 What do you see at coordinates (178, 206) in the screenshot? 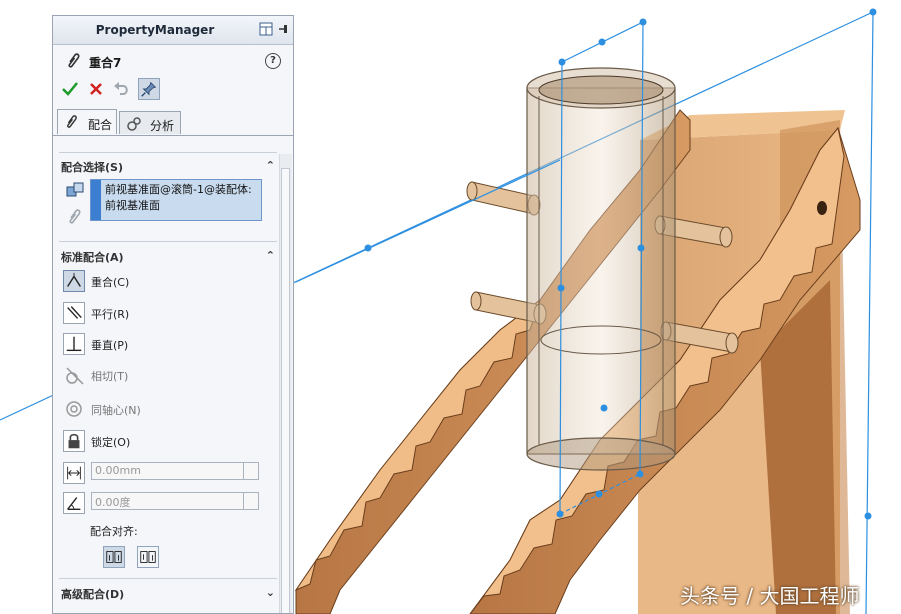
I see `selection-item: 前视基准面` at bounding box center [178, 206].